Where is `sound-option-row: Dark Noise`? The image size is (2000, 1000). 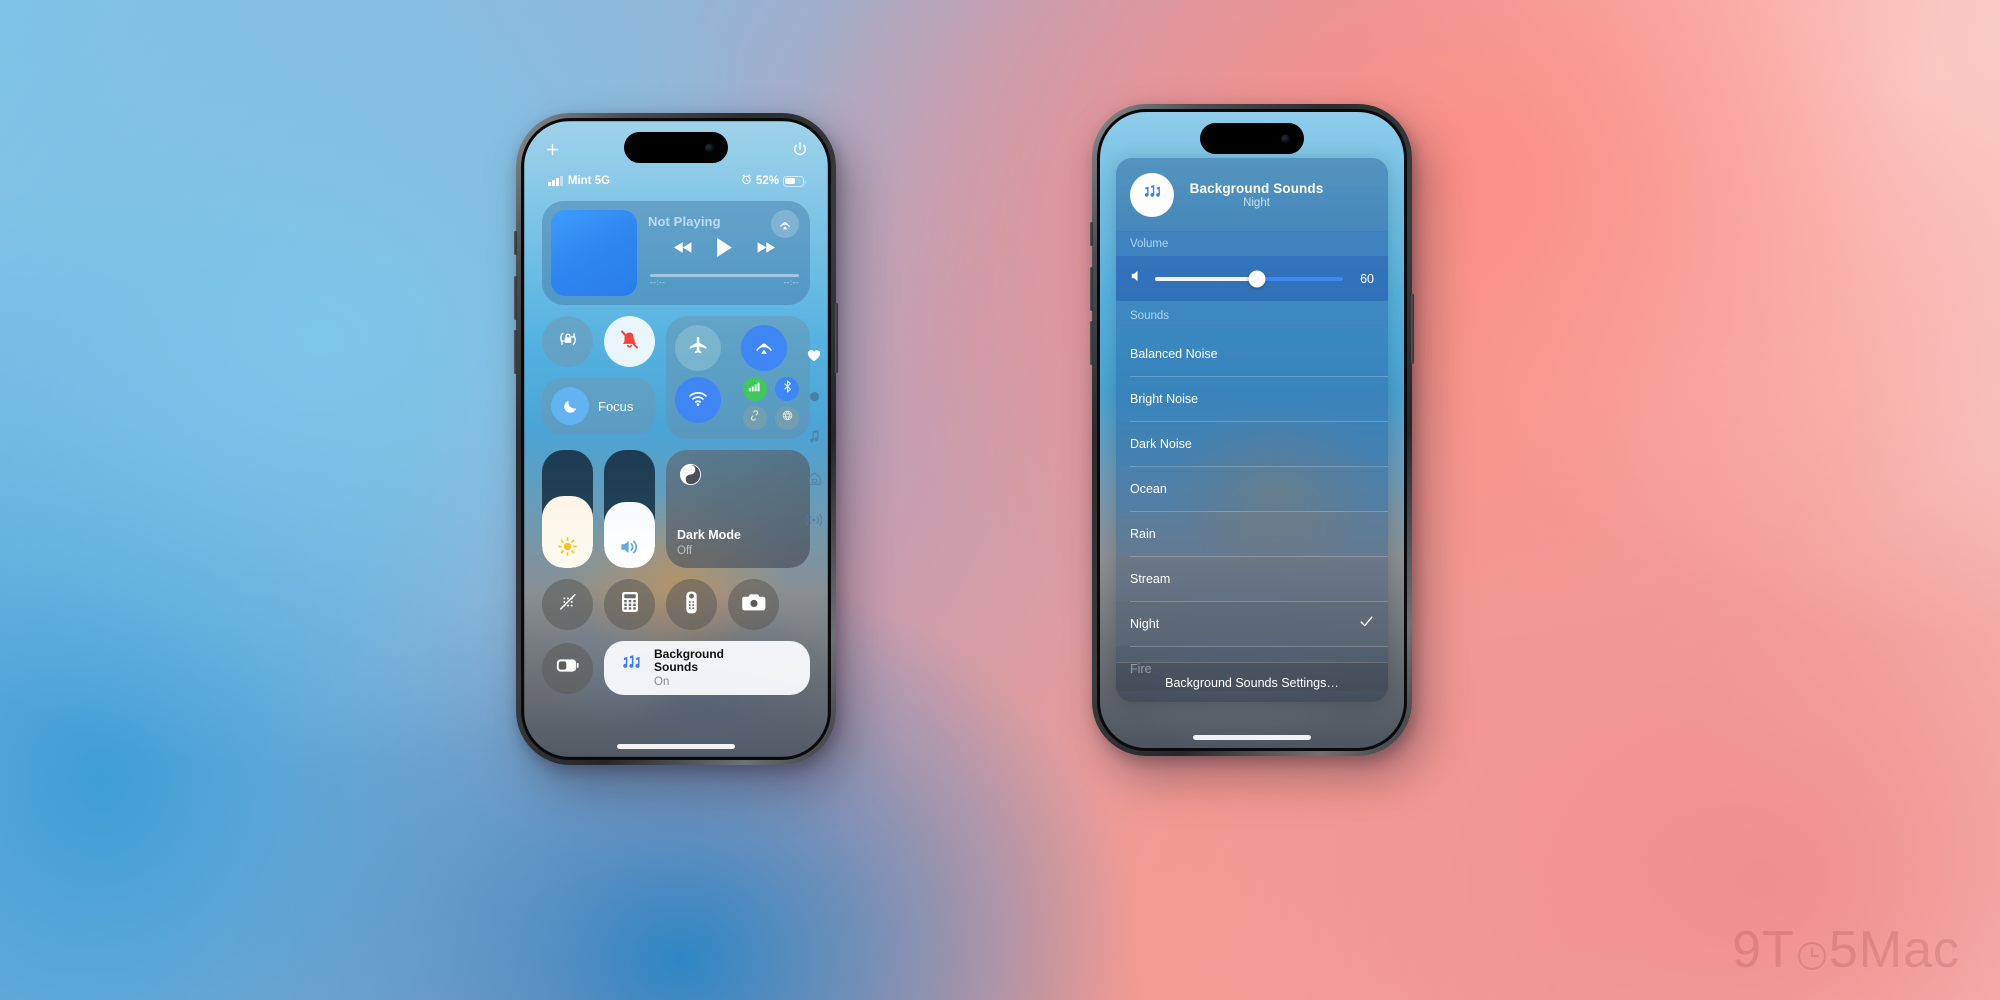
sound-option-row: Dark Noise is located at coordinates (1252, 443).